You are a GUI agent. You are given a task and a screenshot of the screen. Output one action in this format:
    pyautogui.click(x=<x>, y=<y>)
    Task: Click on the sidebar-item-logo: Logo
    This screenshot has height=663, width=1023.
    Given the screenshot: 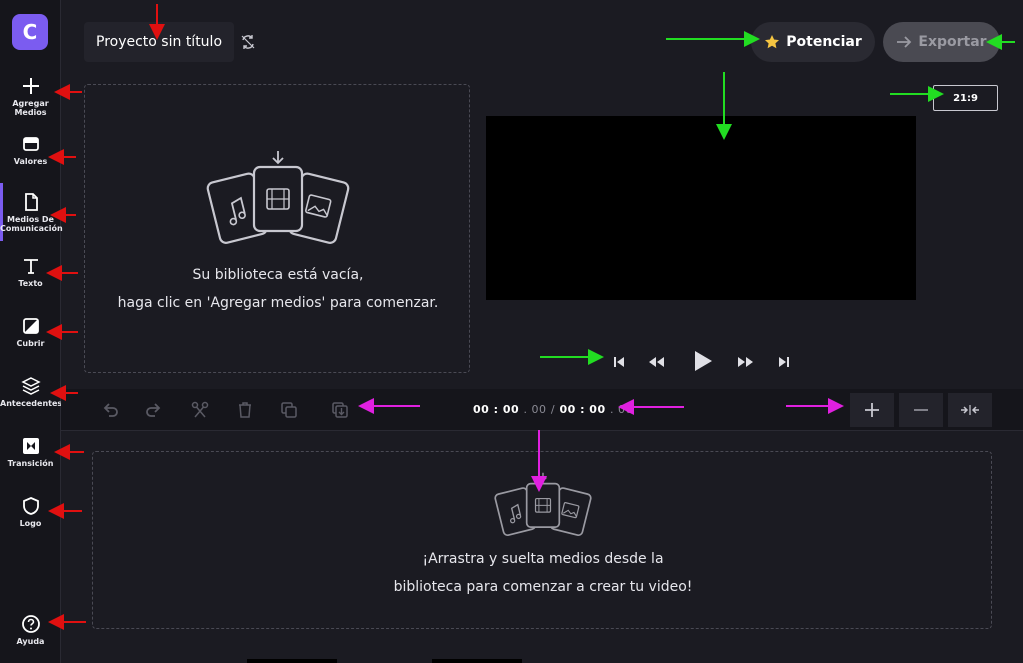 What is the action you would take?
    pyautogui.click(x=30, y=512)
    